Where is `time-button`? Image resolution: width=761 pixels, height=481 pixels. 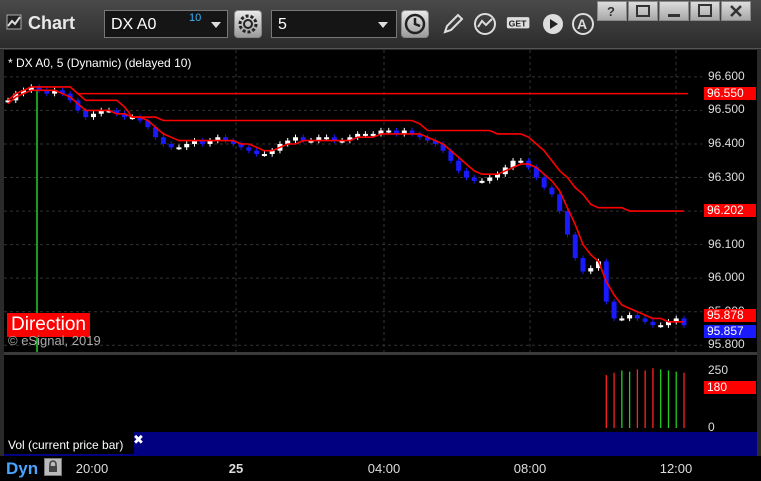 time-button is located at coordinates (415, 24).